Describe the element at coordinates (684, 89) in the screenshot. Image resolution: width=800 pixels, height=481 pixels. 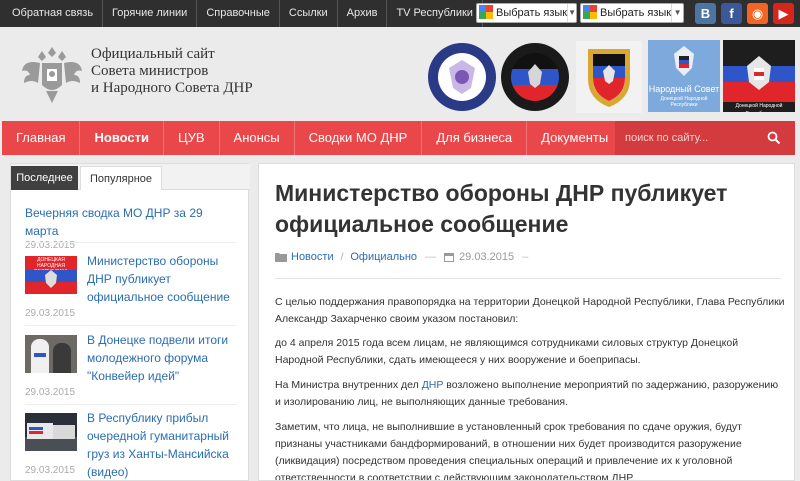
I see `banner-people-council-title: Народный Совет` at that location.